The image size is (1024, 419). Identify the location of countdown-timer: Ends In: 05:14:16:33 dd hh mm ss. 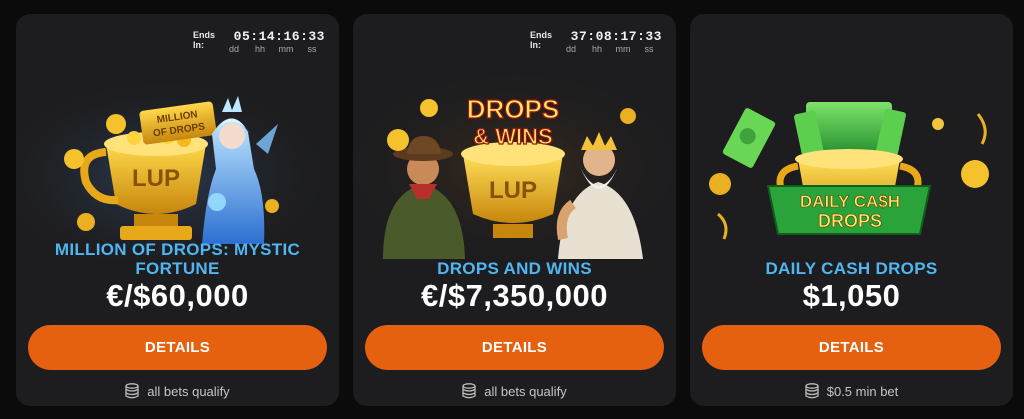
(259, 42).